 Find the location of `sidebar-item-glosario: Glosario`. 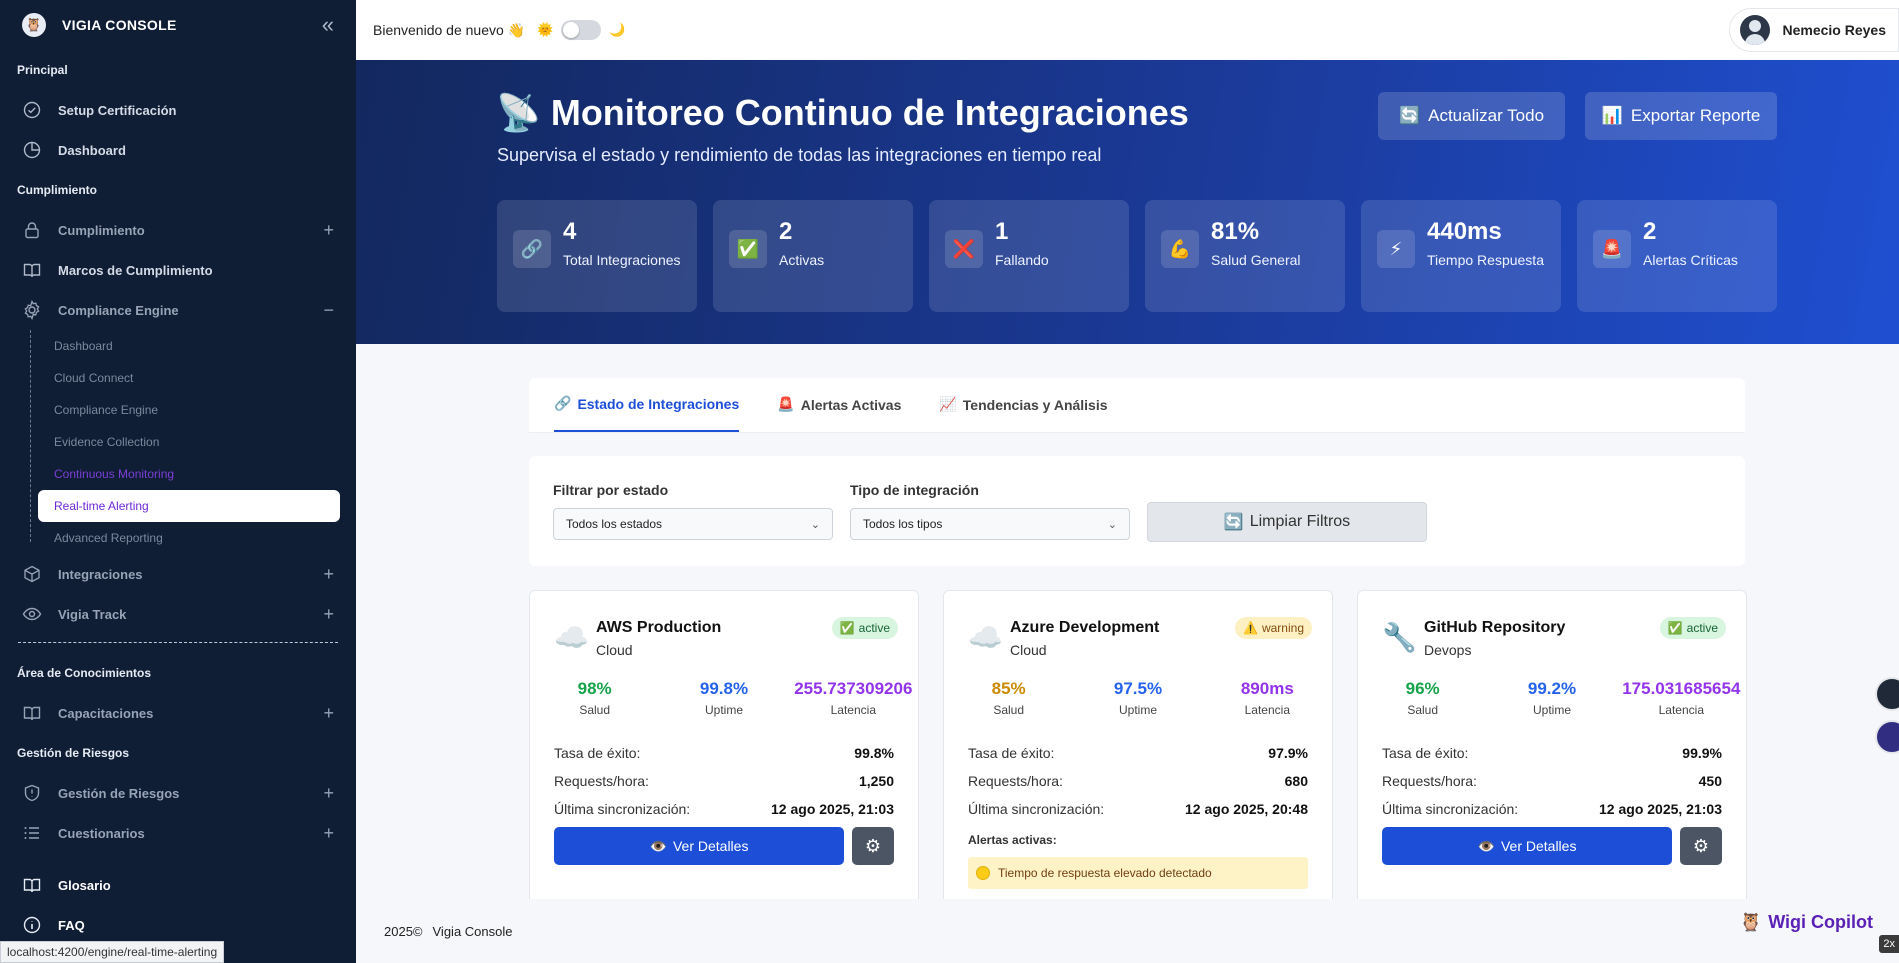

sidebar-item-glosario: Glosario is located at coordinates (178, 885).